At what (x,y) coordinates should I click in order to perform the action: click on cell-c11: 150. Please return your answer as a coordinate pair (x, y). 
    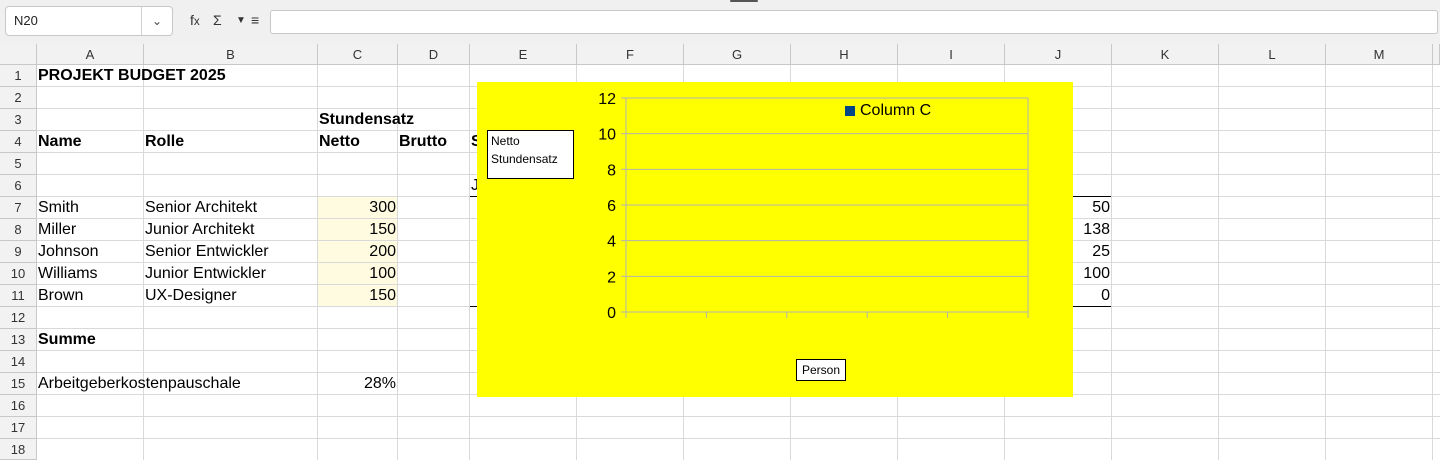
    Looking at the image, I should click on (357, 296).